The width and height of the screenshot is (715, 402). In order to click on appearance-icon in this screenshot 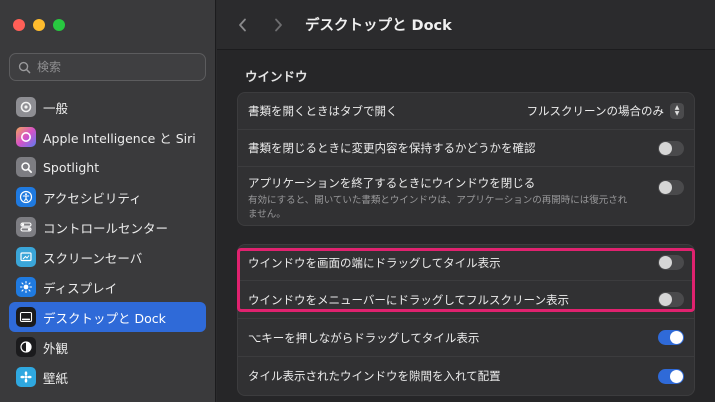, I will do `click(26, 347)`.